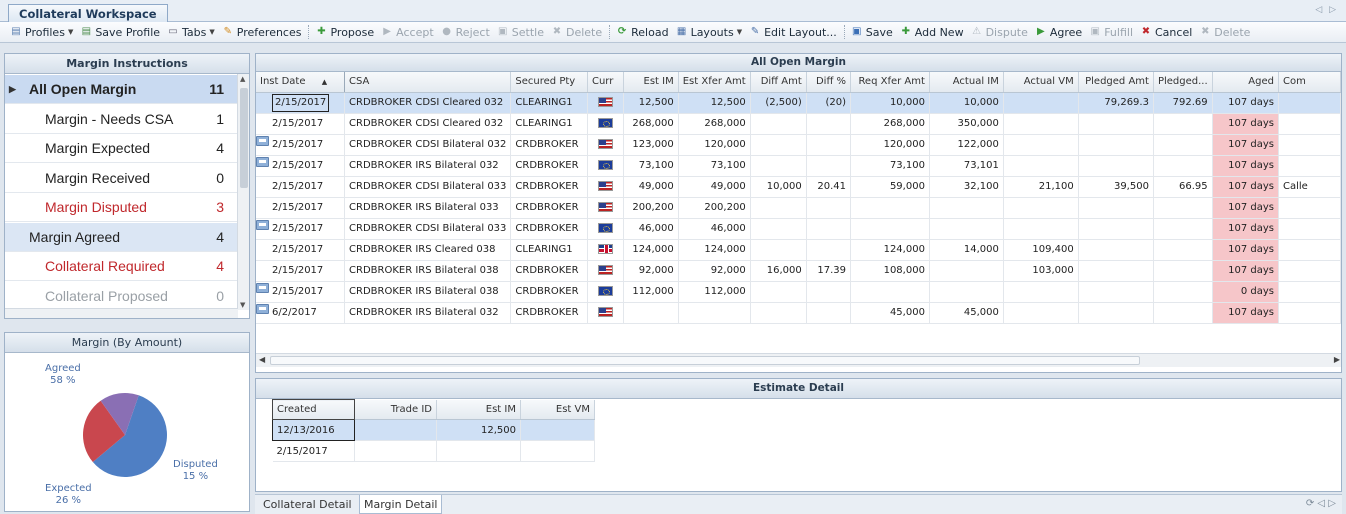  What do you see at coordinates (395, 409) in the screenshot?
I see `detail-header-trade-id: Trade ID` at bounding box center [395, 409].